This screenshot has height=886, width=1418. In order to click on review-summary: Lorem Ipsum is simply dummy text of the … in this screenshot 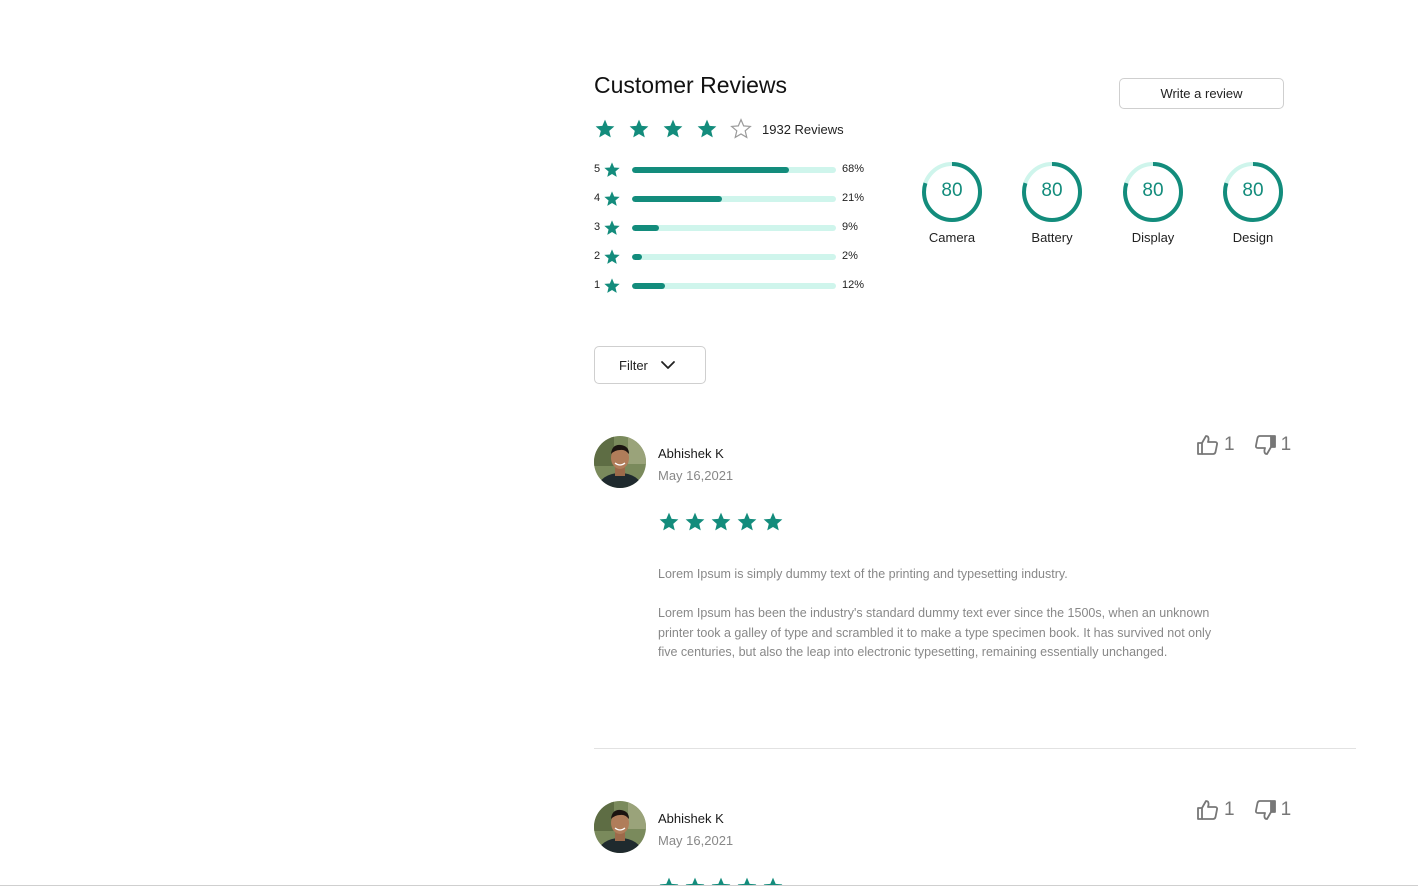, I will do `click(863, 574)`.